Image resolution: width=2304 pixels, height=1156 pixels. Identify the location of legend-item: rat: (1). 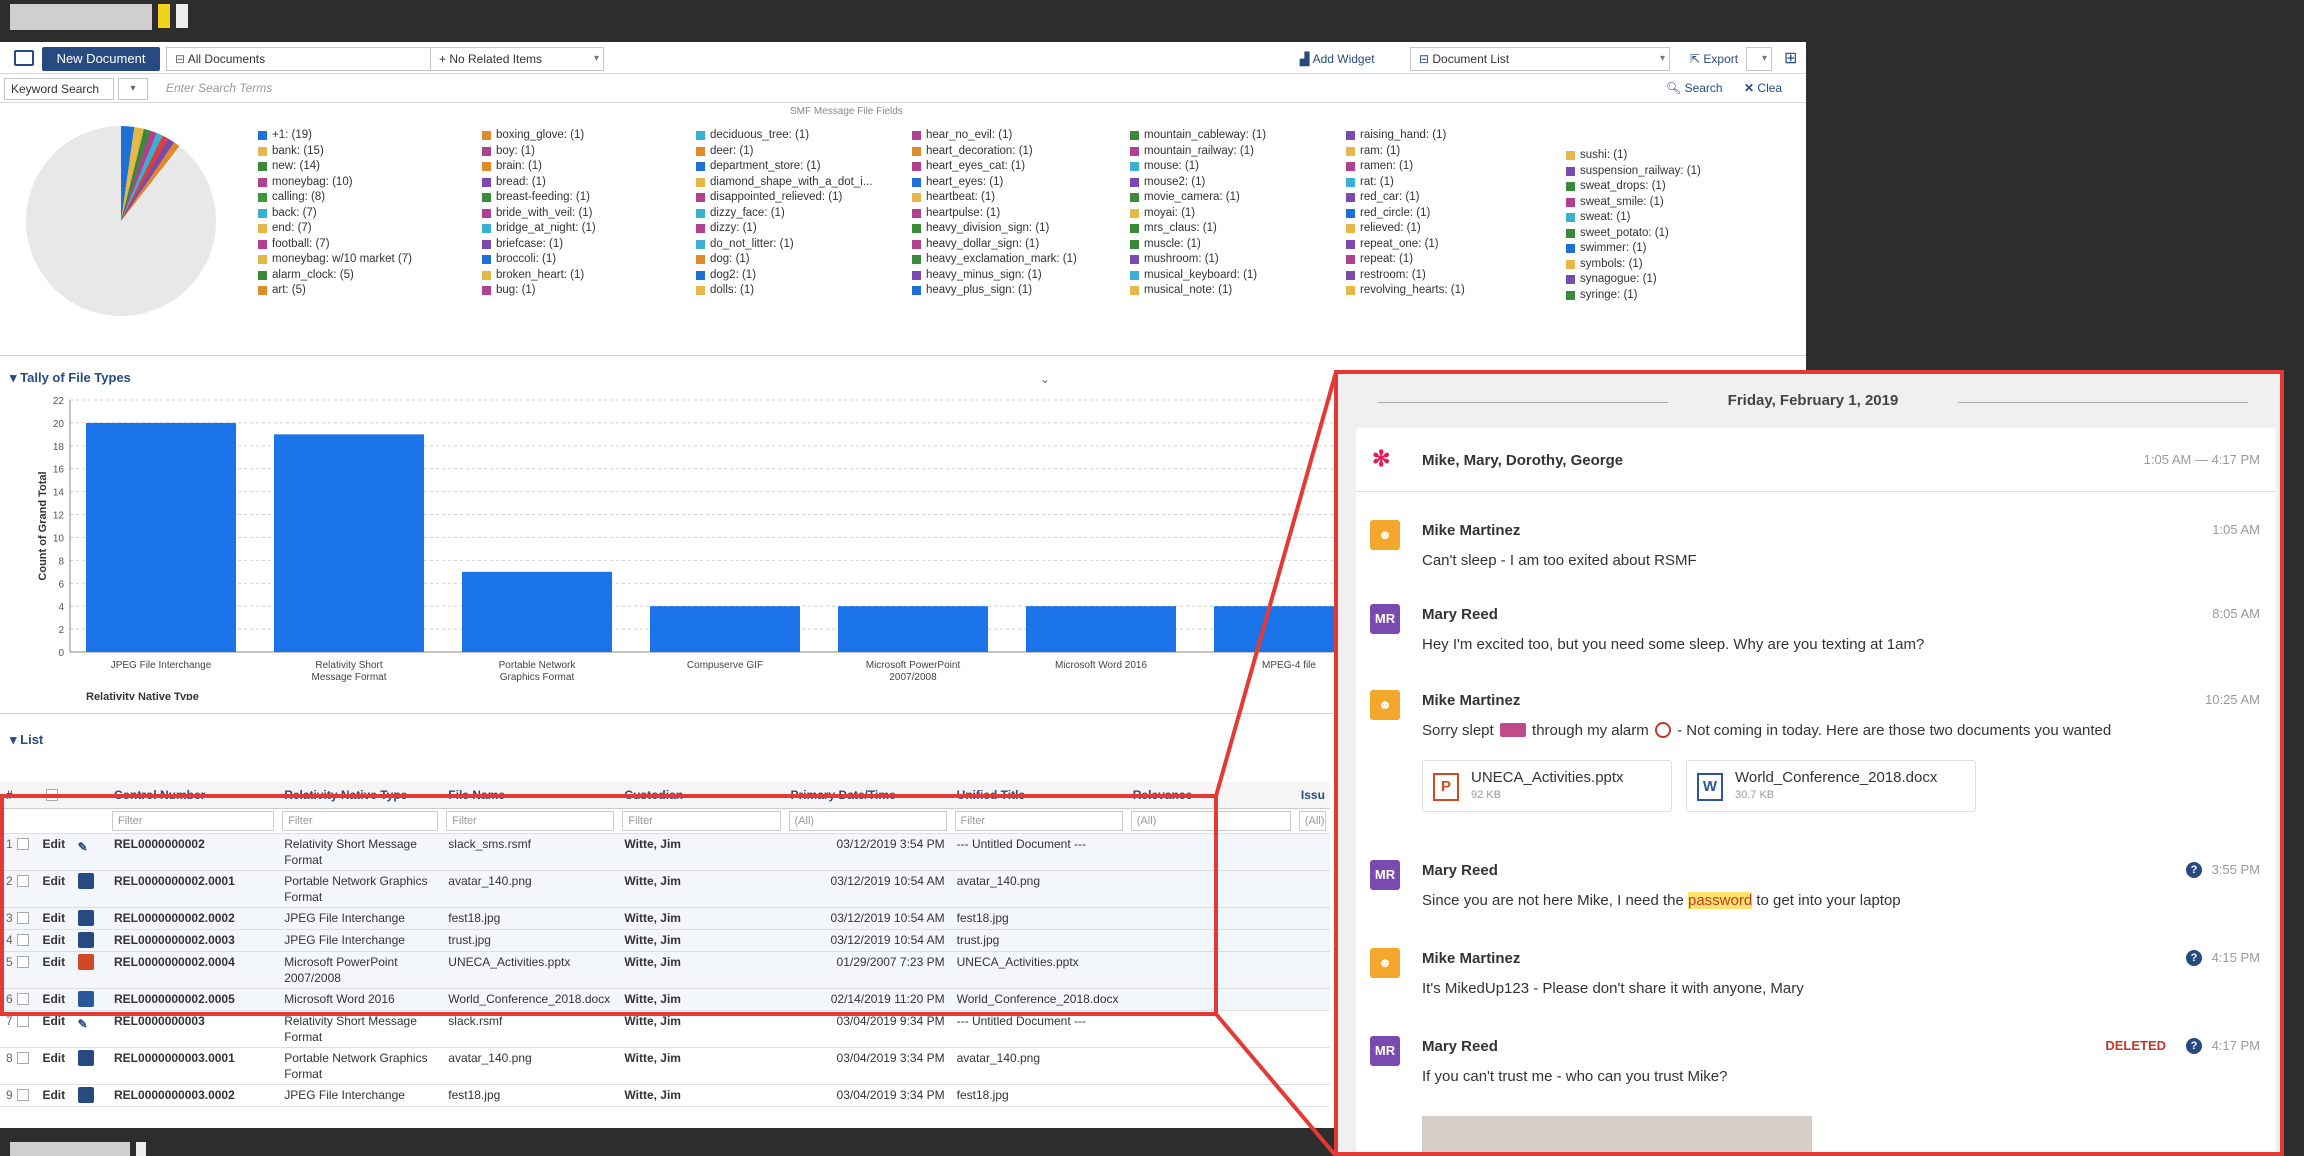
(1405, 183).